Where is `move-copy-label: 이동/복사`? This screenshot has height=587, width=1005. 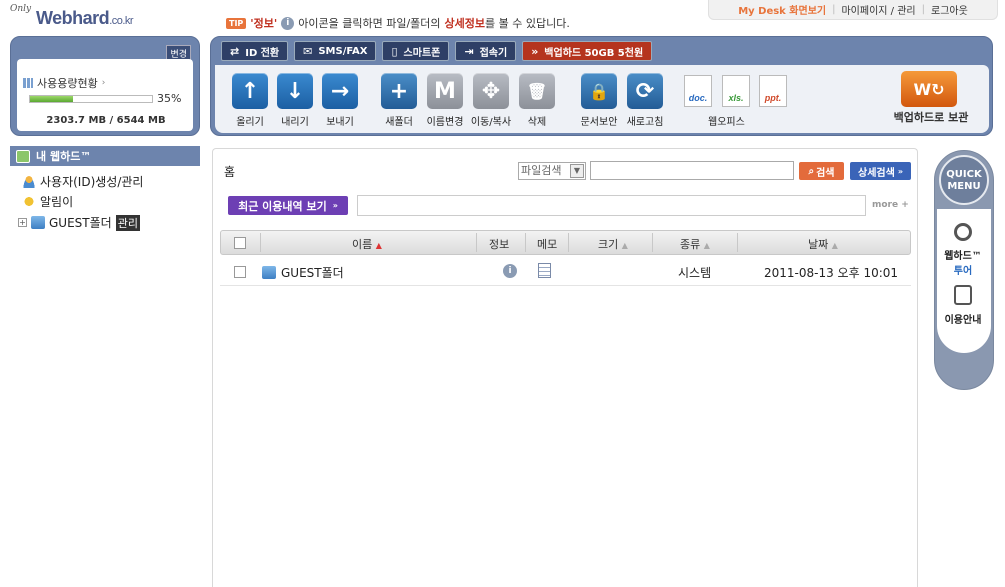
move-copy-label: 이동/복사 is located at coordinates (491, 122).